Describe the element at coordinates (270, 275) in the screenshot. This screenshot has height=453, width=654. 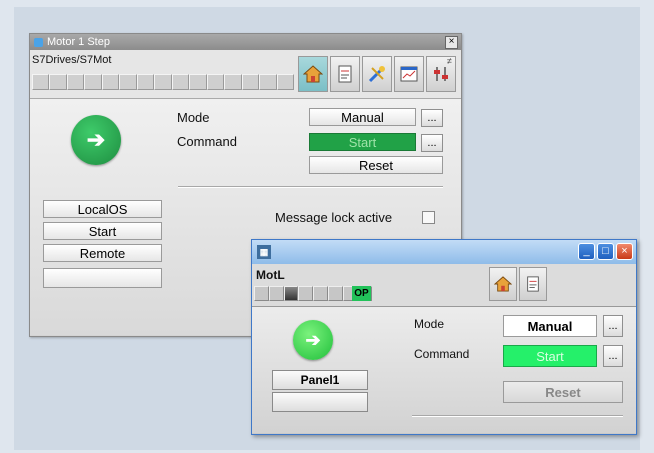
I see `tag-name: MotL` at that location.